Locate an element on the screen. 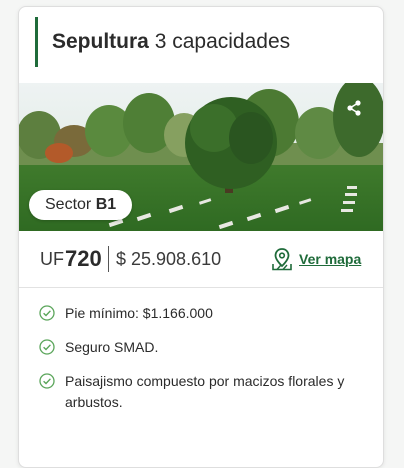 This screenshot has height=468, width=404. view-map-label: Ver mapa is located at coordinates (330, 259).